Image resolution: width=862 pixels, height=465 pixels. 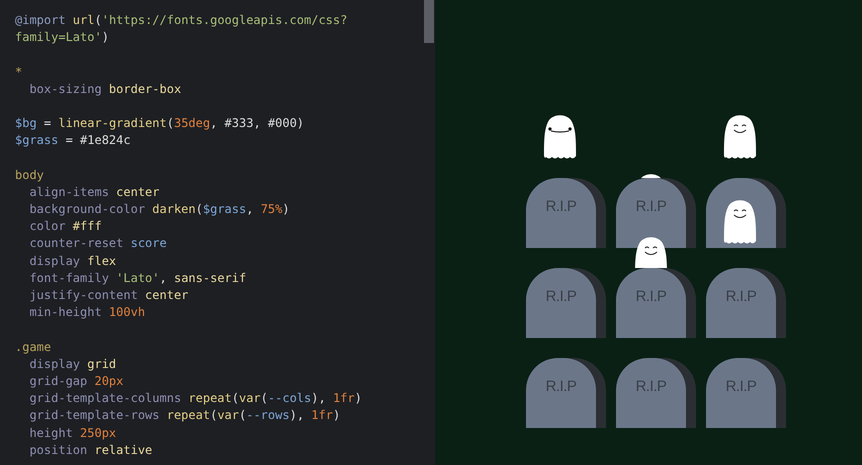 What do you see at coordinates (159, 209) in the screenshot?
I see `code-line: background-color darken($grass, 75%)` at bounding box center [159, 209].